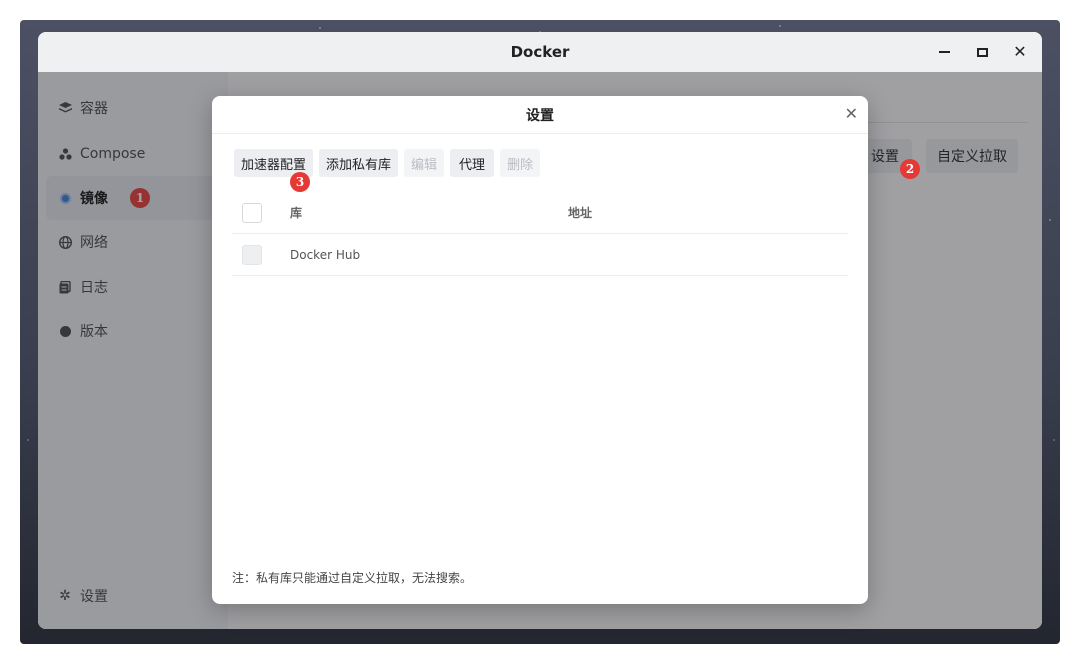  I want to click on dialog-header: 设置 ✕, so click(540, 115).